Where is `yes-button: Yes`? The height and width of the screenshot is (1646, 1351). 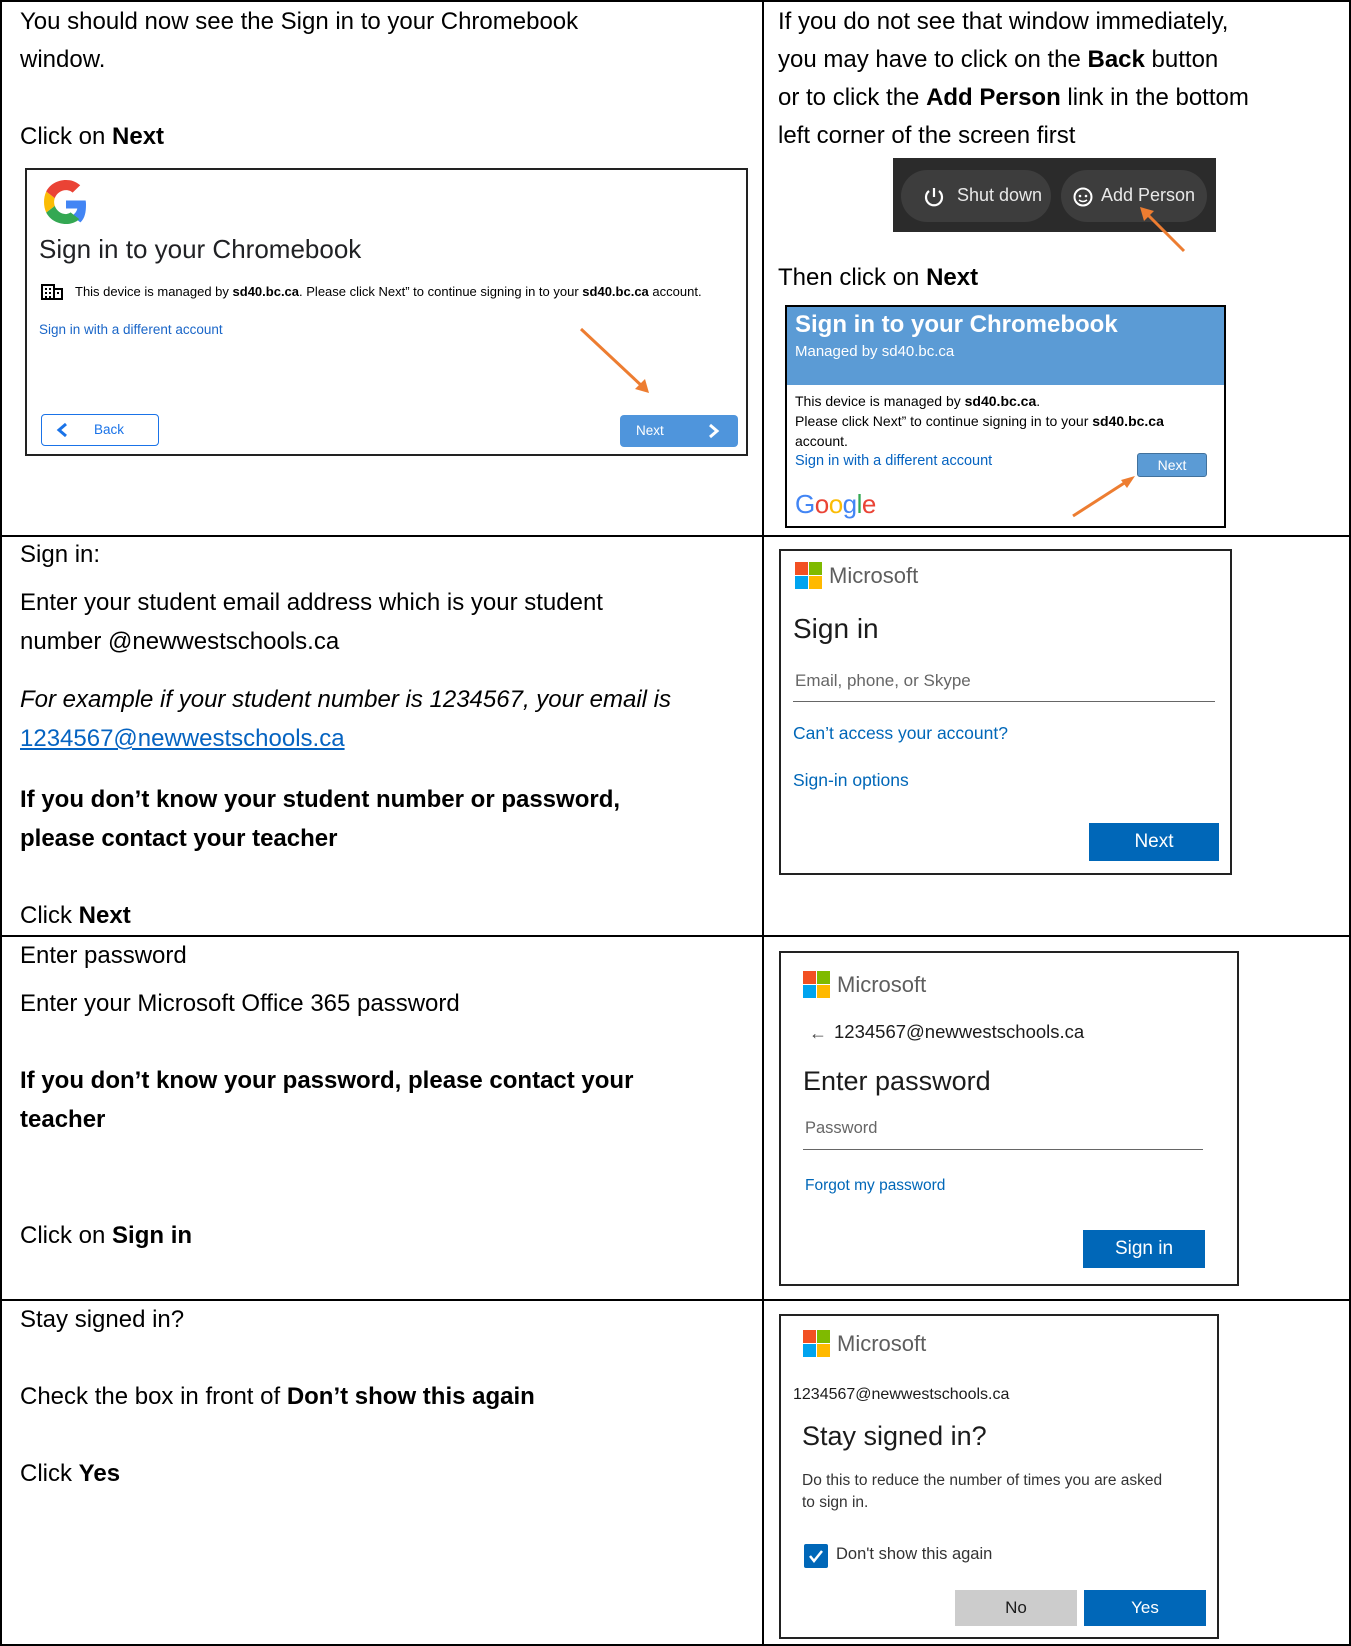 yes-button: Yes is located at coordinates (1145, 1608).